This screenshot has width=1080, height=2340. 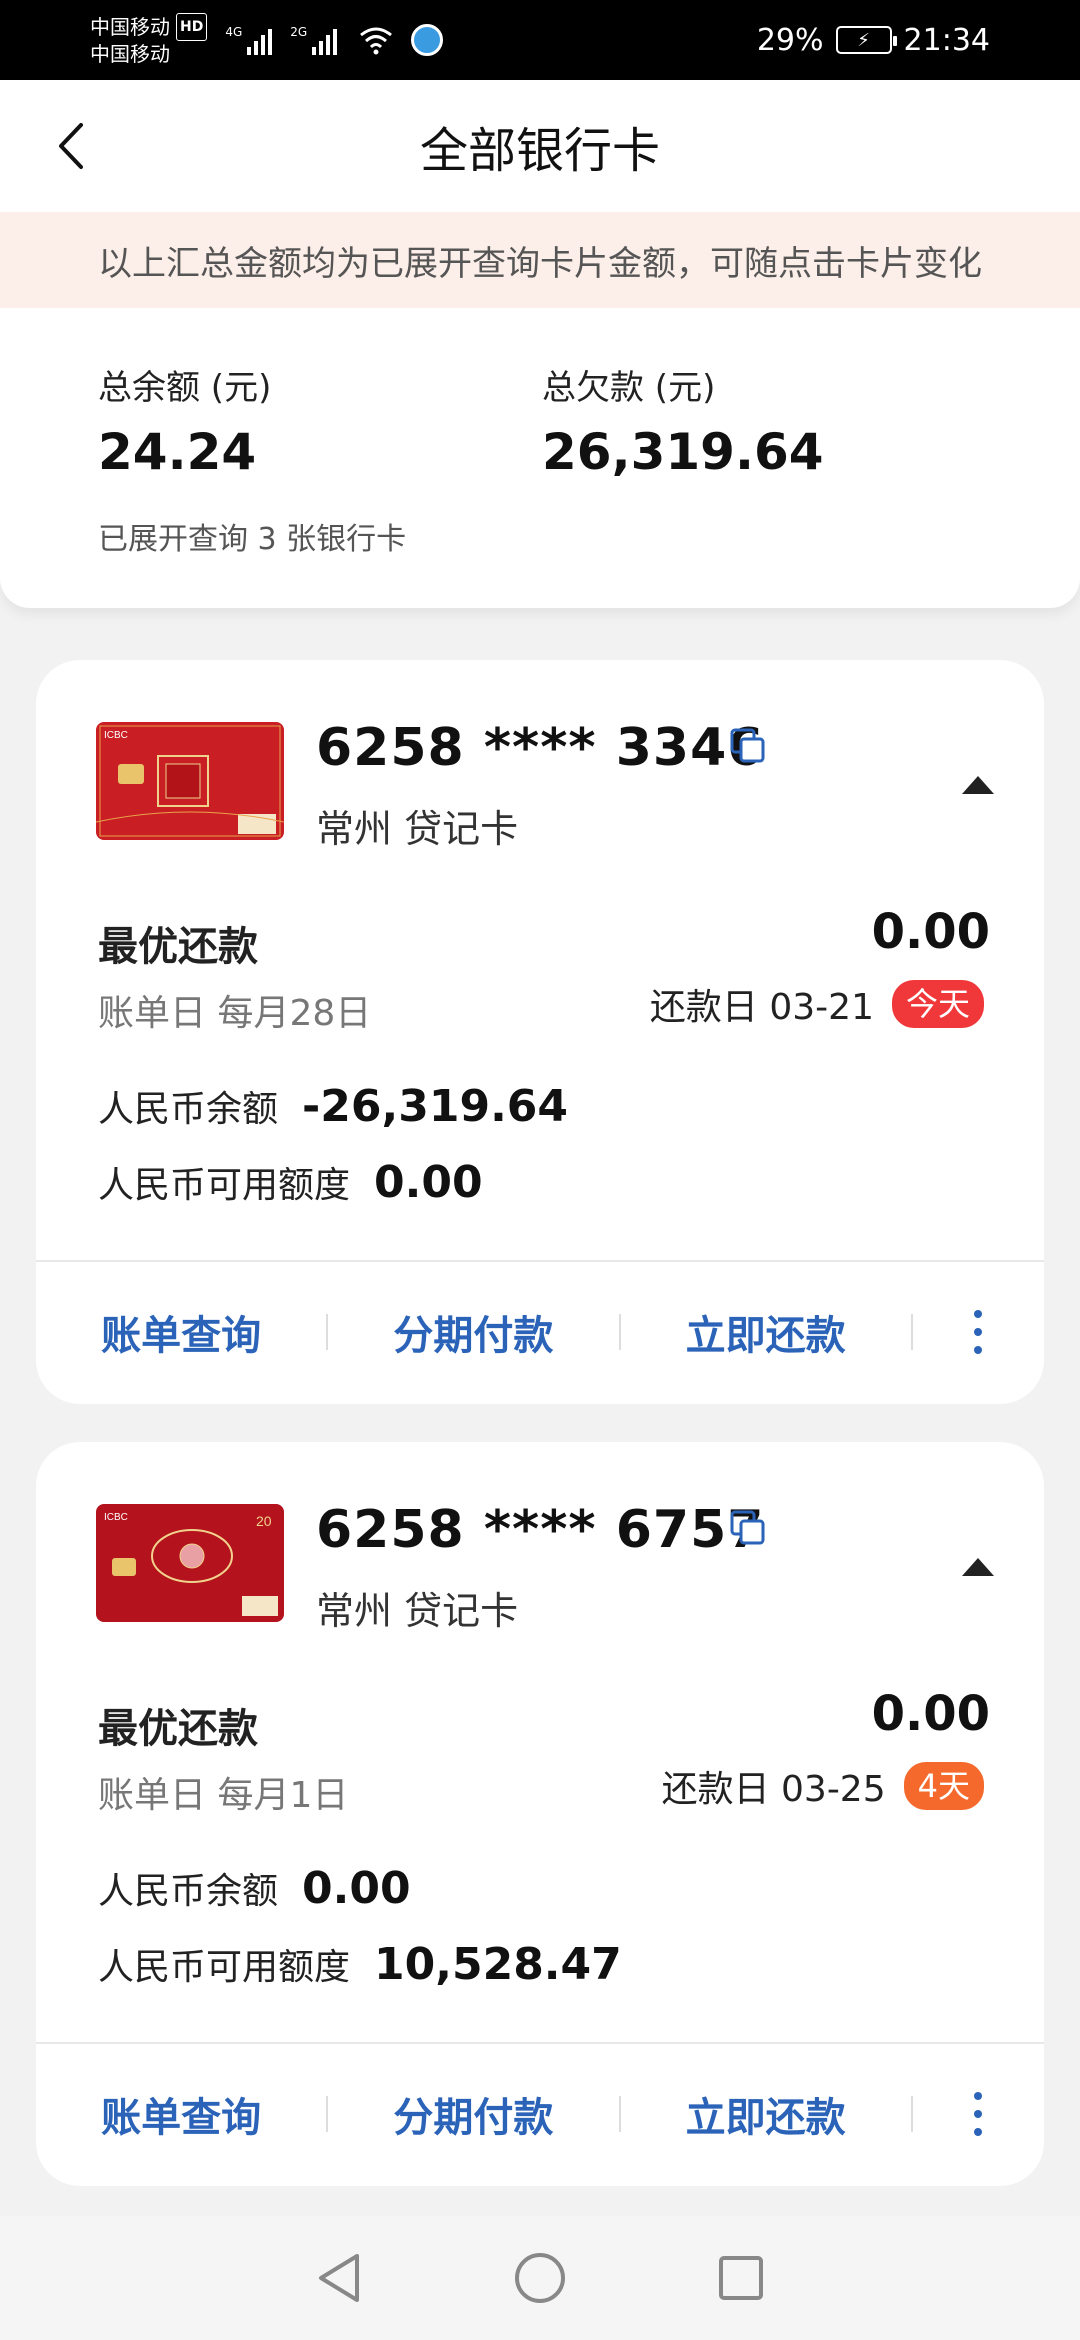 I want to click on due-date-info: 还款日 03-21 今天, so click(x=817, y=1004).